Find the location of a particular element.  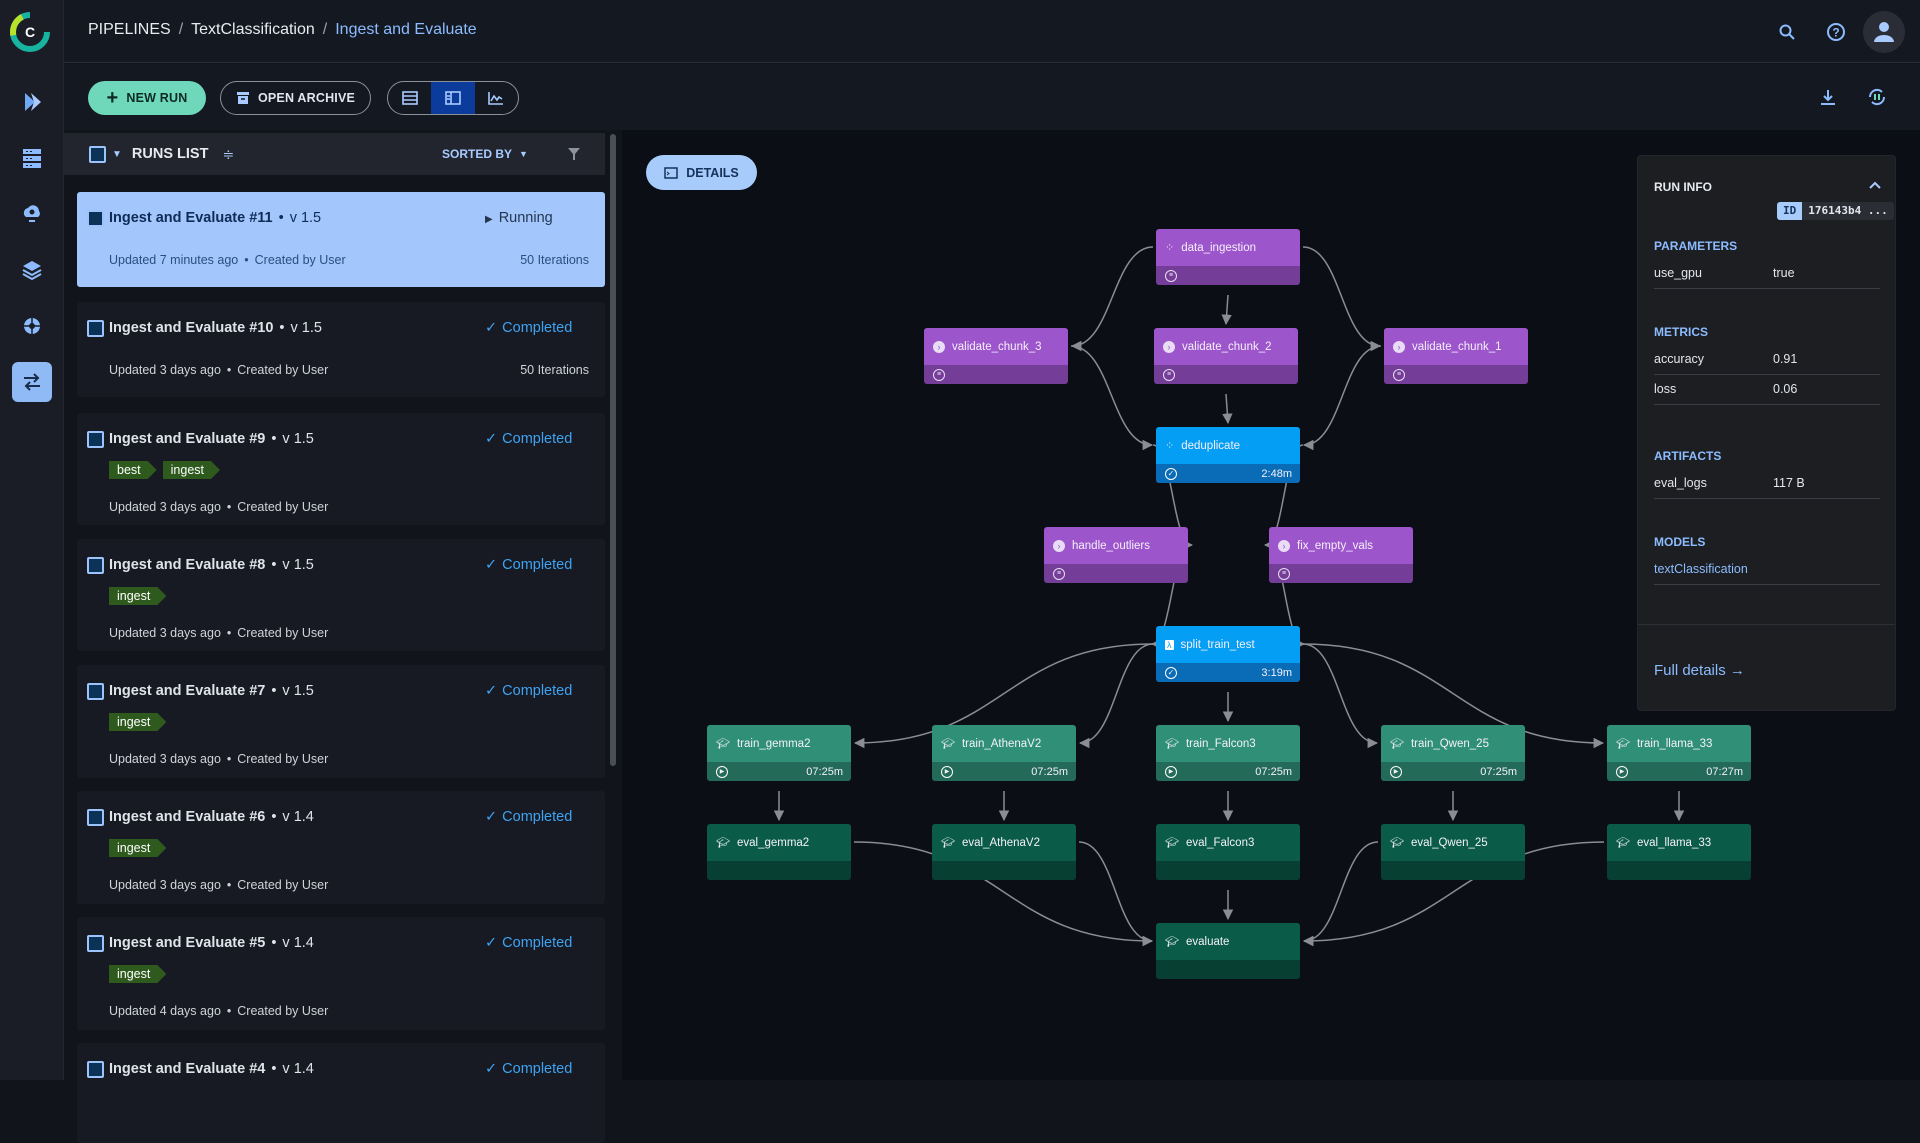

dag-node-data-ingestion: ⁘ data_ingestion ≡ is located at coordinates (1228, 257).